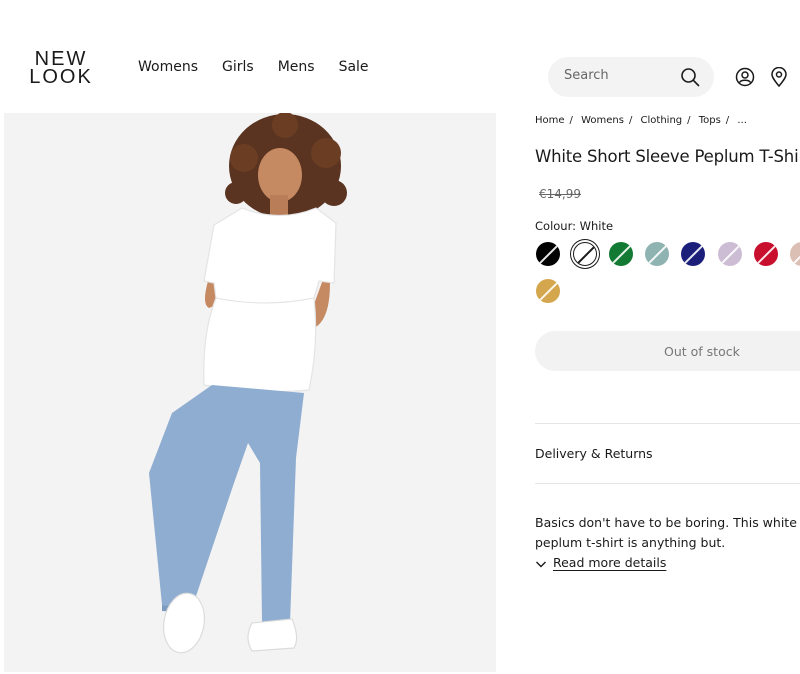  Describe the element at coordinates (354, 67) in the screenshot. I see `nav-sale: Sale` at that location.